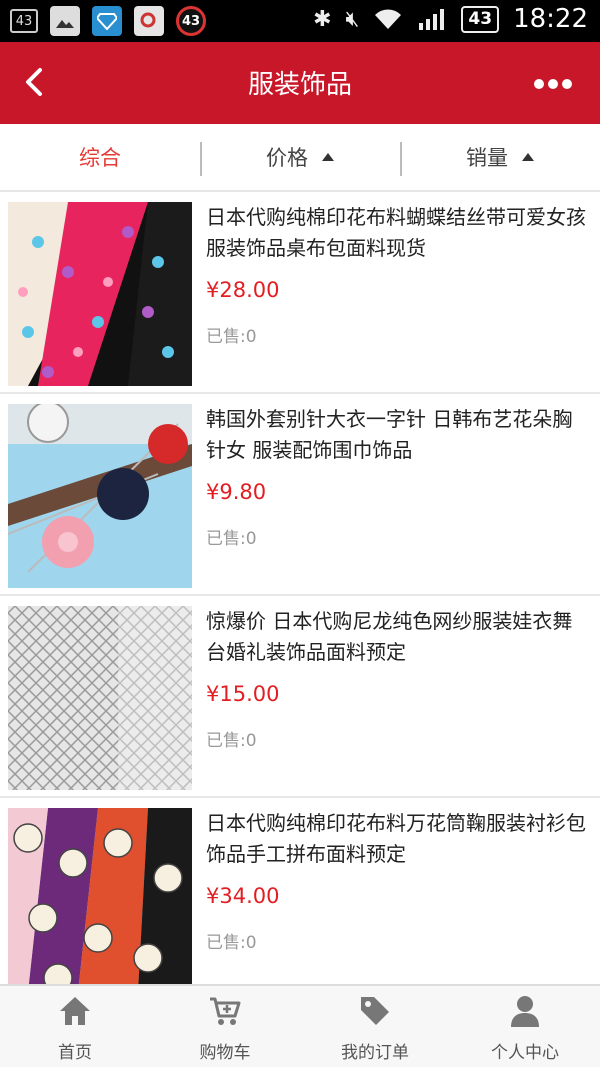 The image size is (600, 1067). I want to click on badge-count-icon: 43, so click(191, 21).